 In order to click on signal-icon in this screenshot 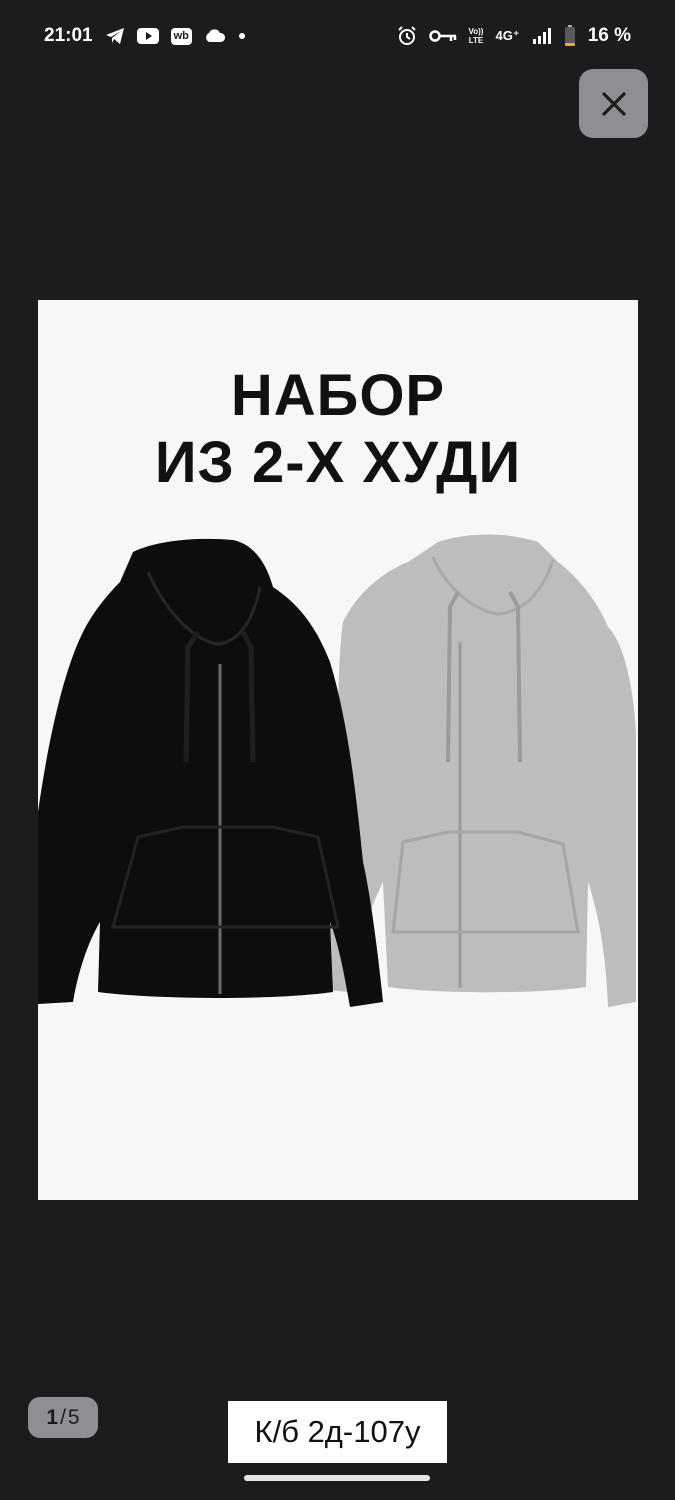, I will do `click(542, 36)`.